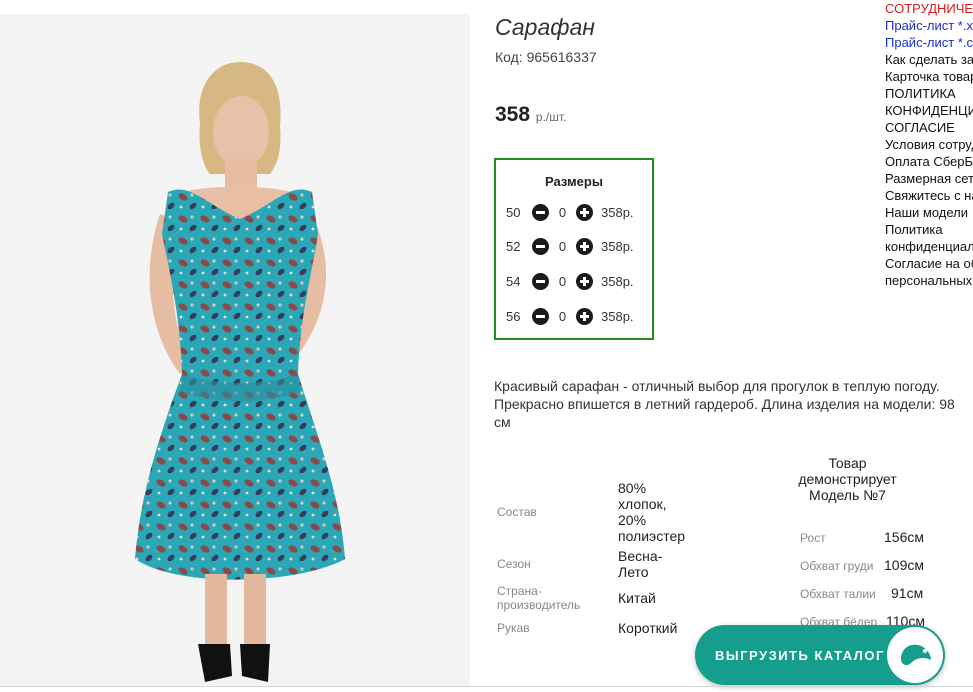 The height and width of the screenshot is (692, 973). I want to click on spec-key: Сезон, so click(514, 564).